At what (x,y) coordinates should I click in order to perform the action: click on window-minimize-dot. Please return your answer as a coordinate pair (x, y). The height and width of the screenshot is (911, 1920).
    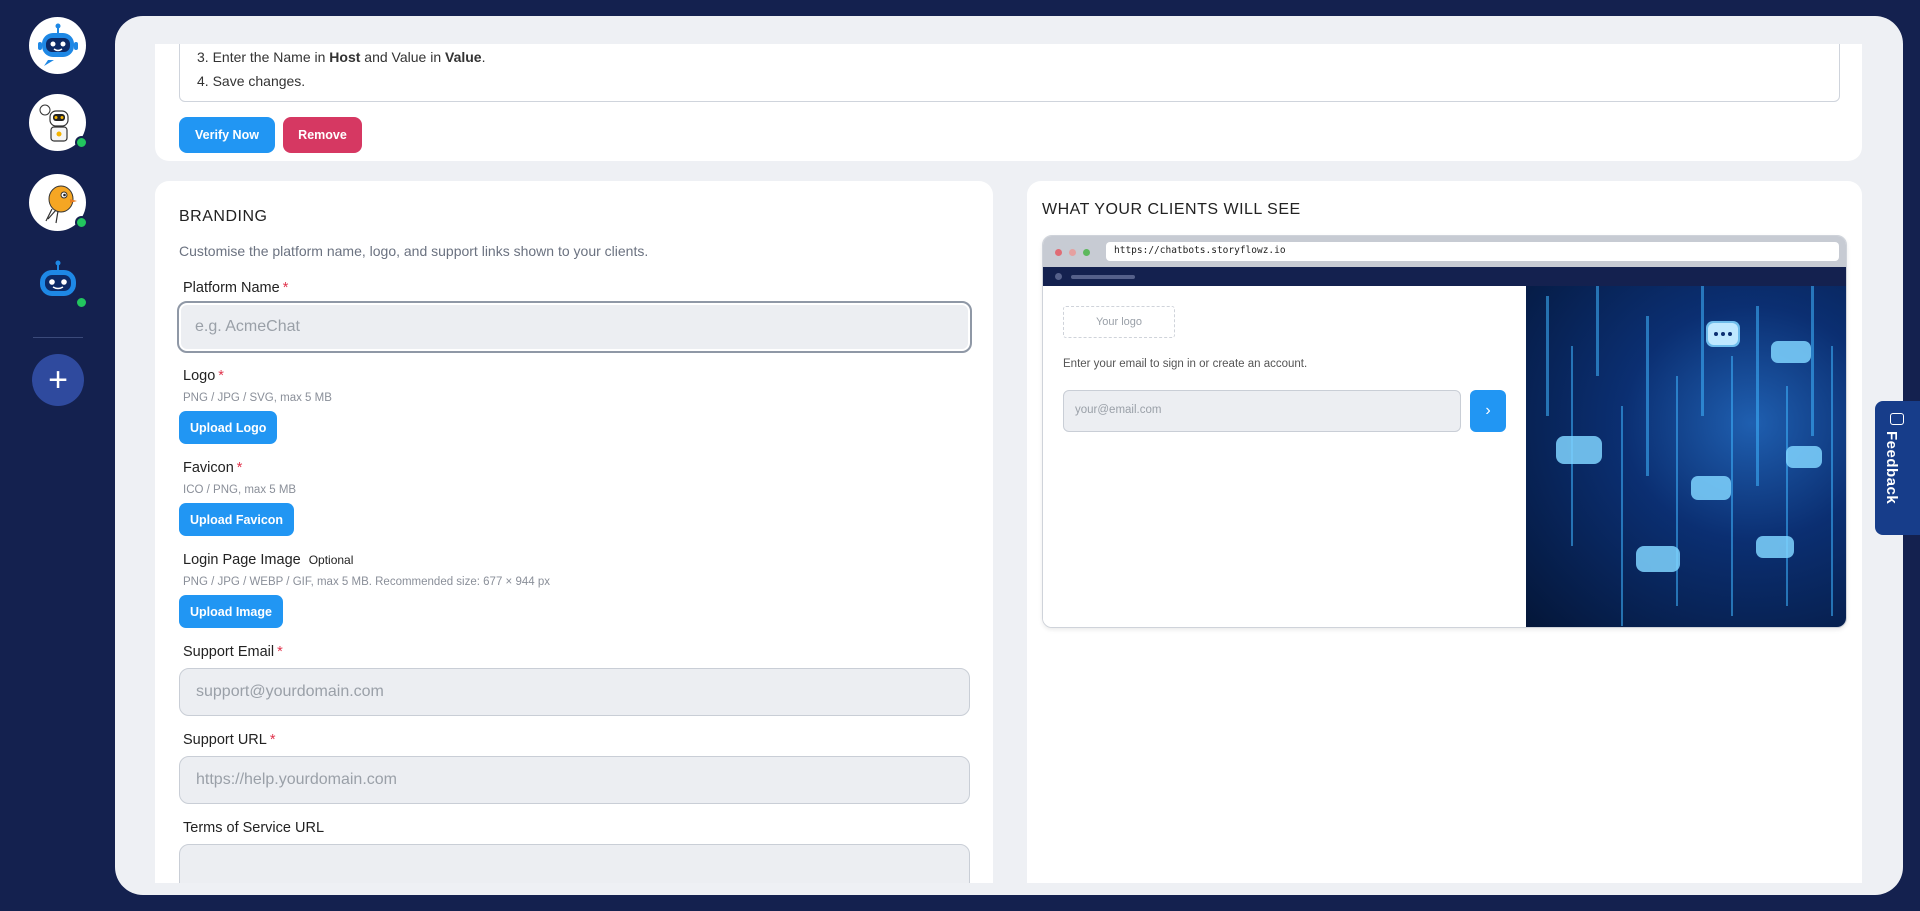
    Looking at the image, I should click on (1072, 252).